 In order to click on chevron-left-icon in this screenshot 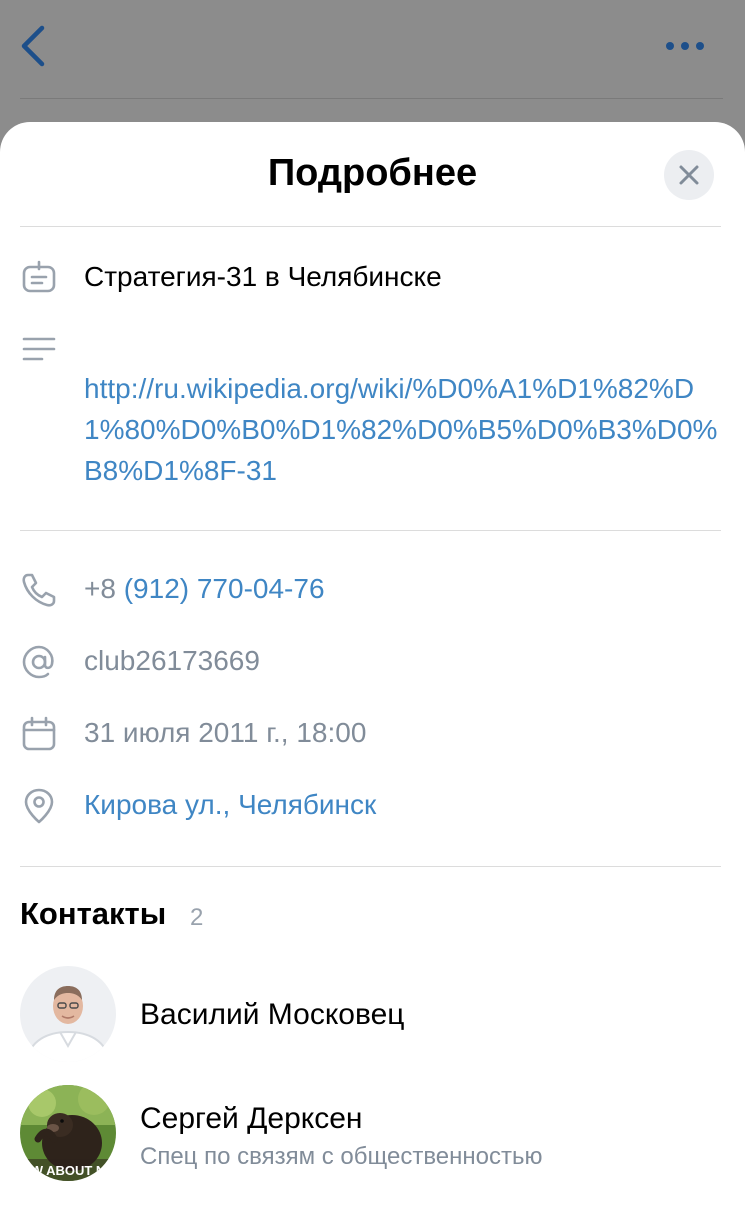, I will do `click(33, 46)`.